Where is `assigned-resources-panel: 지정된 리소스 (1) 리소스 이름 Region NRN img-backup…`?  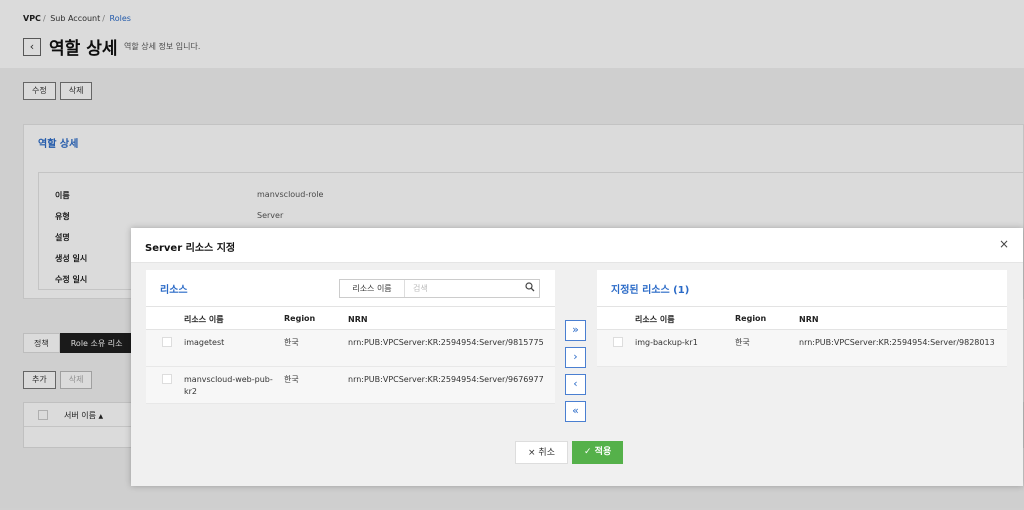
assigned-resources-panel: 지정된 리소스 (1) 리소스 이름 Region NRN img-backup… is located at coordinates (802, 318).